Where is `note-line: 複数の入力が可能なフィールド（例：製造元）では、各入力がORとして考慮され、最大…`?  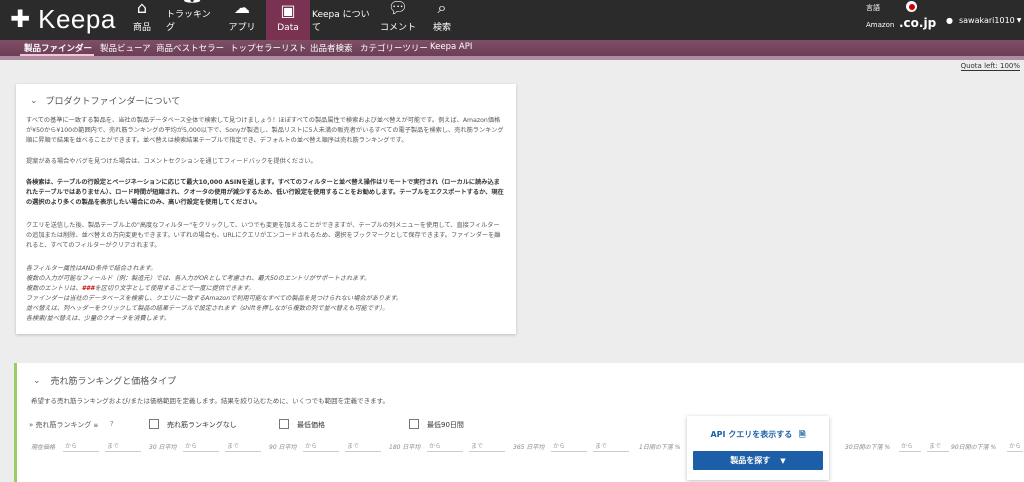 note-line: 複数の入力が可能なフィールド（例：製造元）では、各入力がORとして考慮され、最大… is located at coordinates (198, 278).